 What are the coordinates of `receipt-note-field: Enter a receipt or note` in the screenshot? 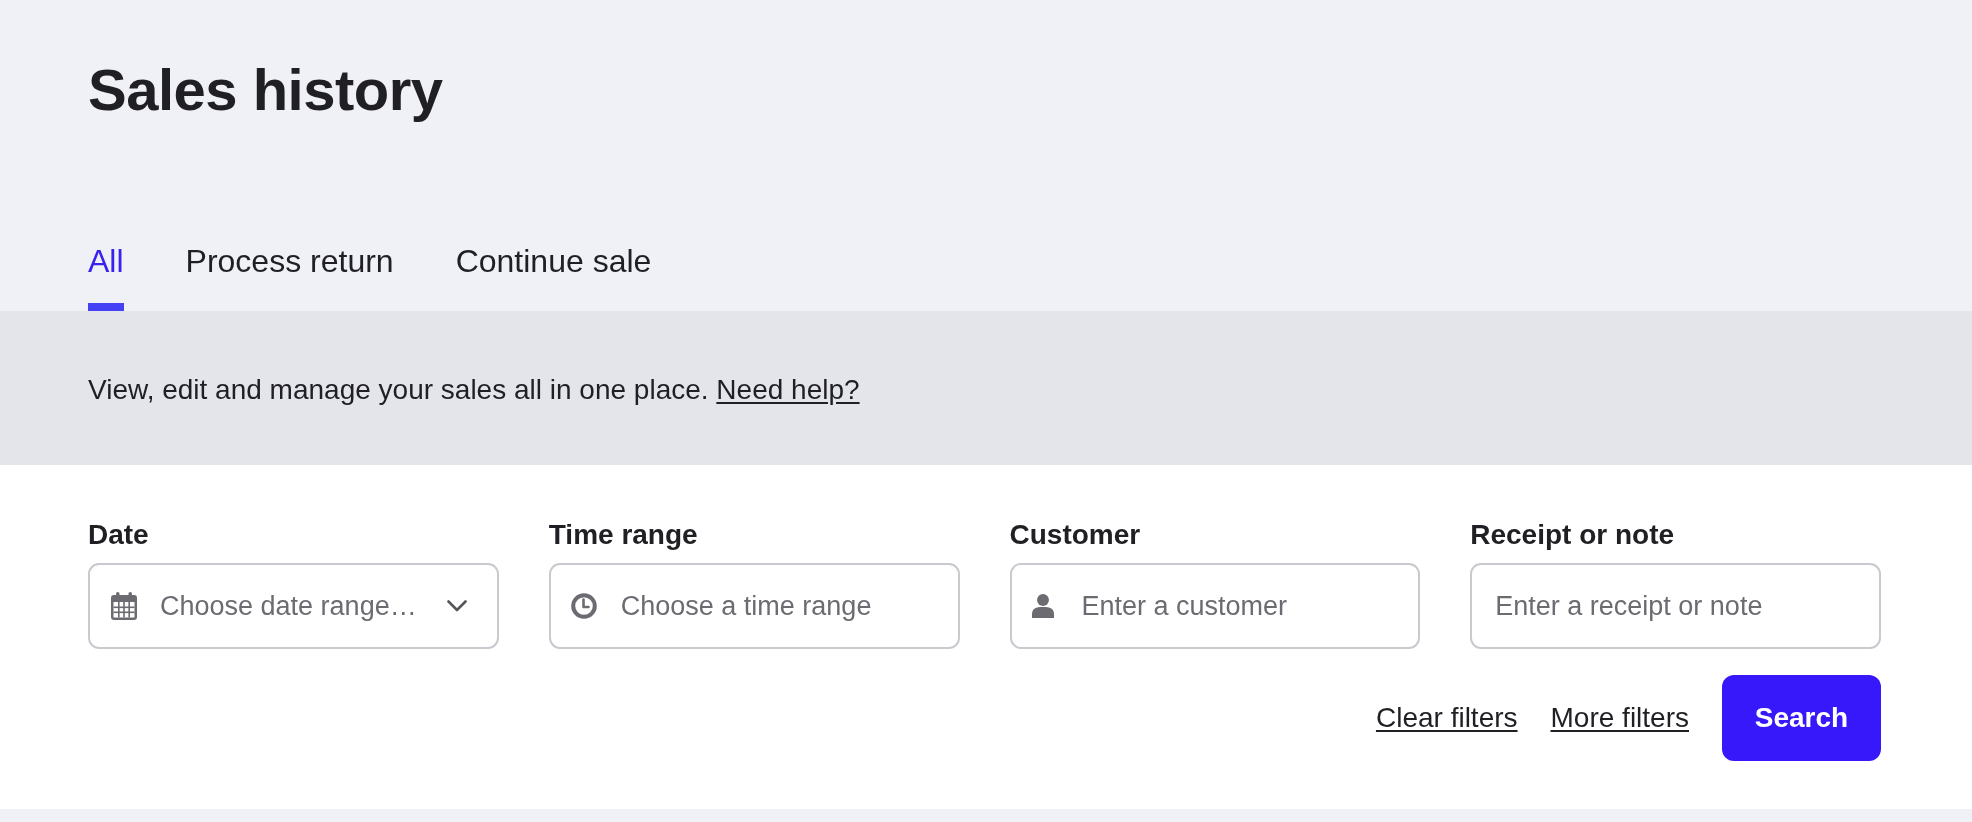 It's located at (1675, 606).